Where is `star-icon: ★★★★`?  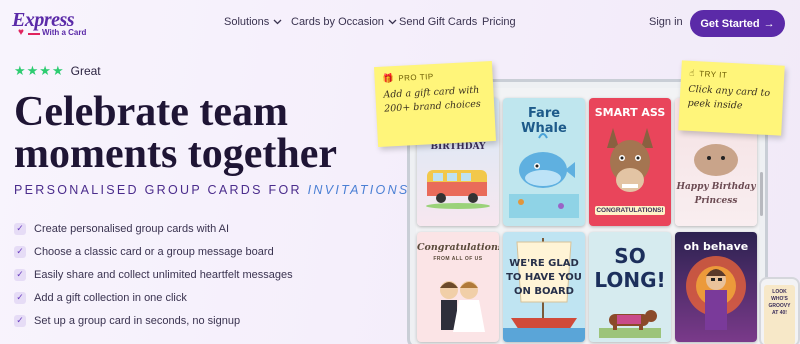
star-icon: ★★★★ is located at coordinates (39, 70).